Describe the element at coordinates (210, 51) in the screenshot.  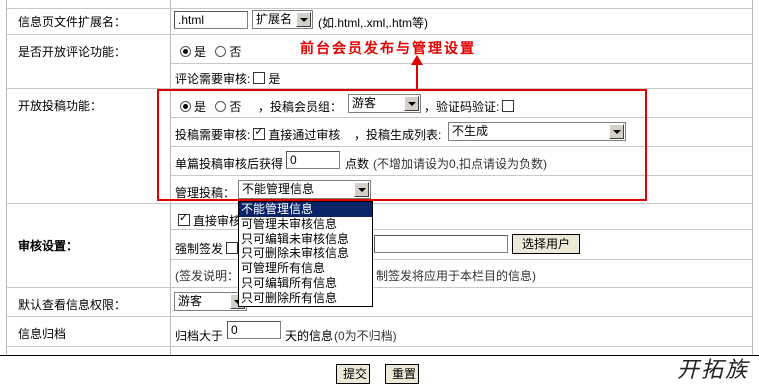
I see `comment-radio-group: 是 否` at that location.